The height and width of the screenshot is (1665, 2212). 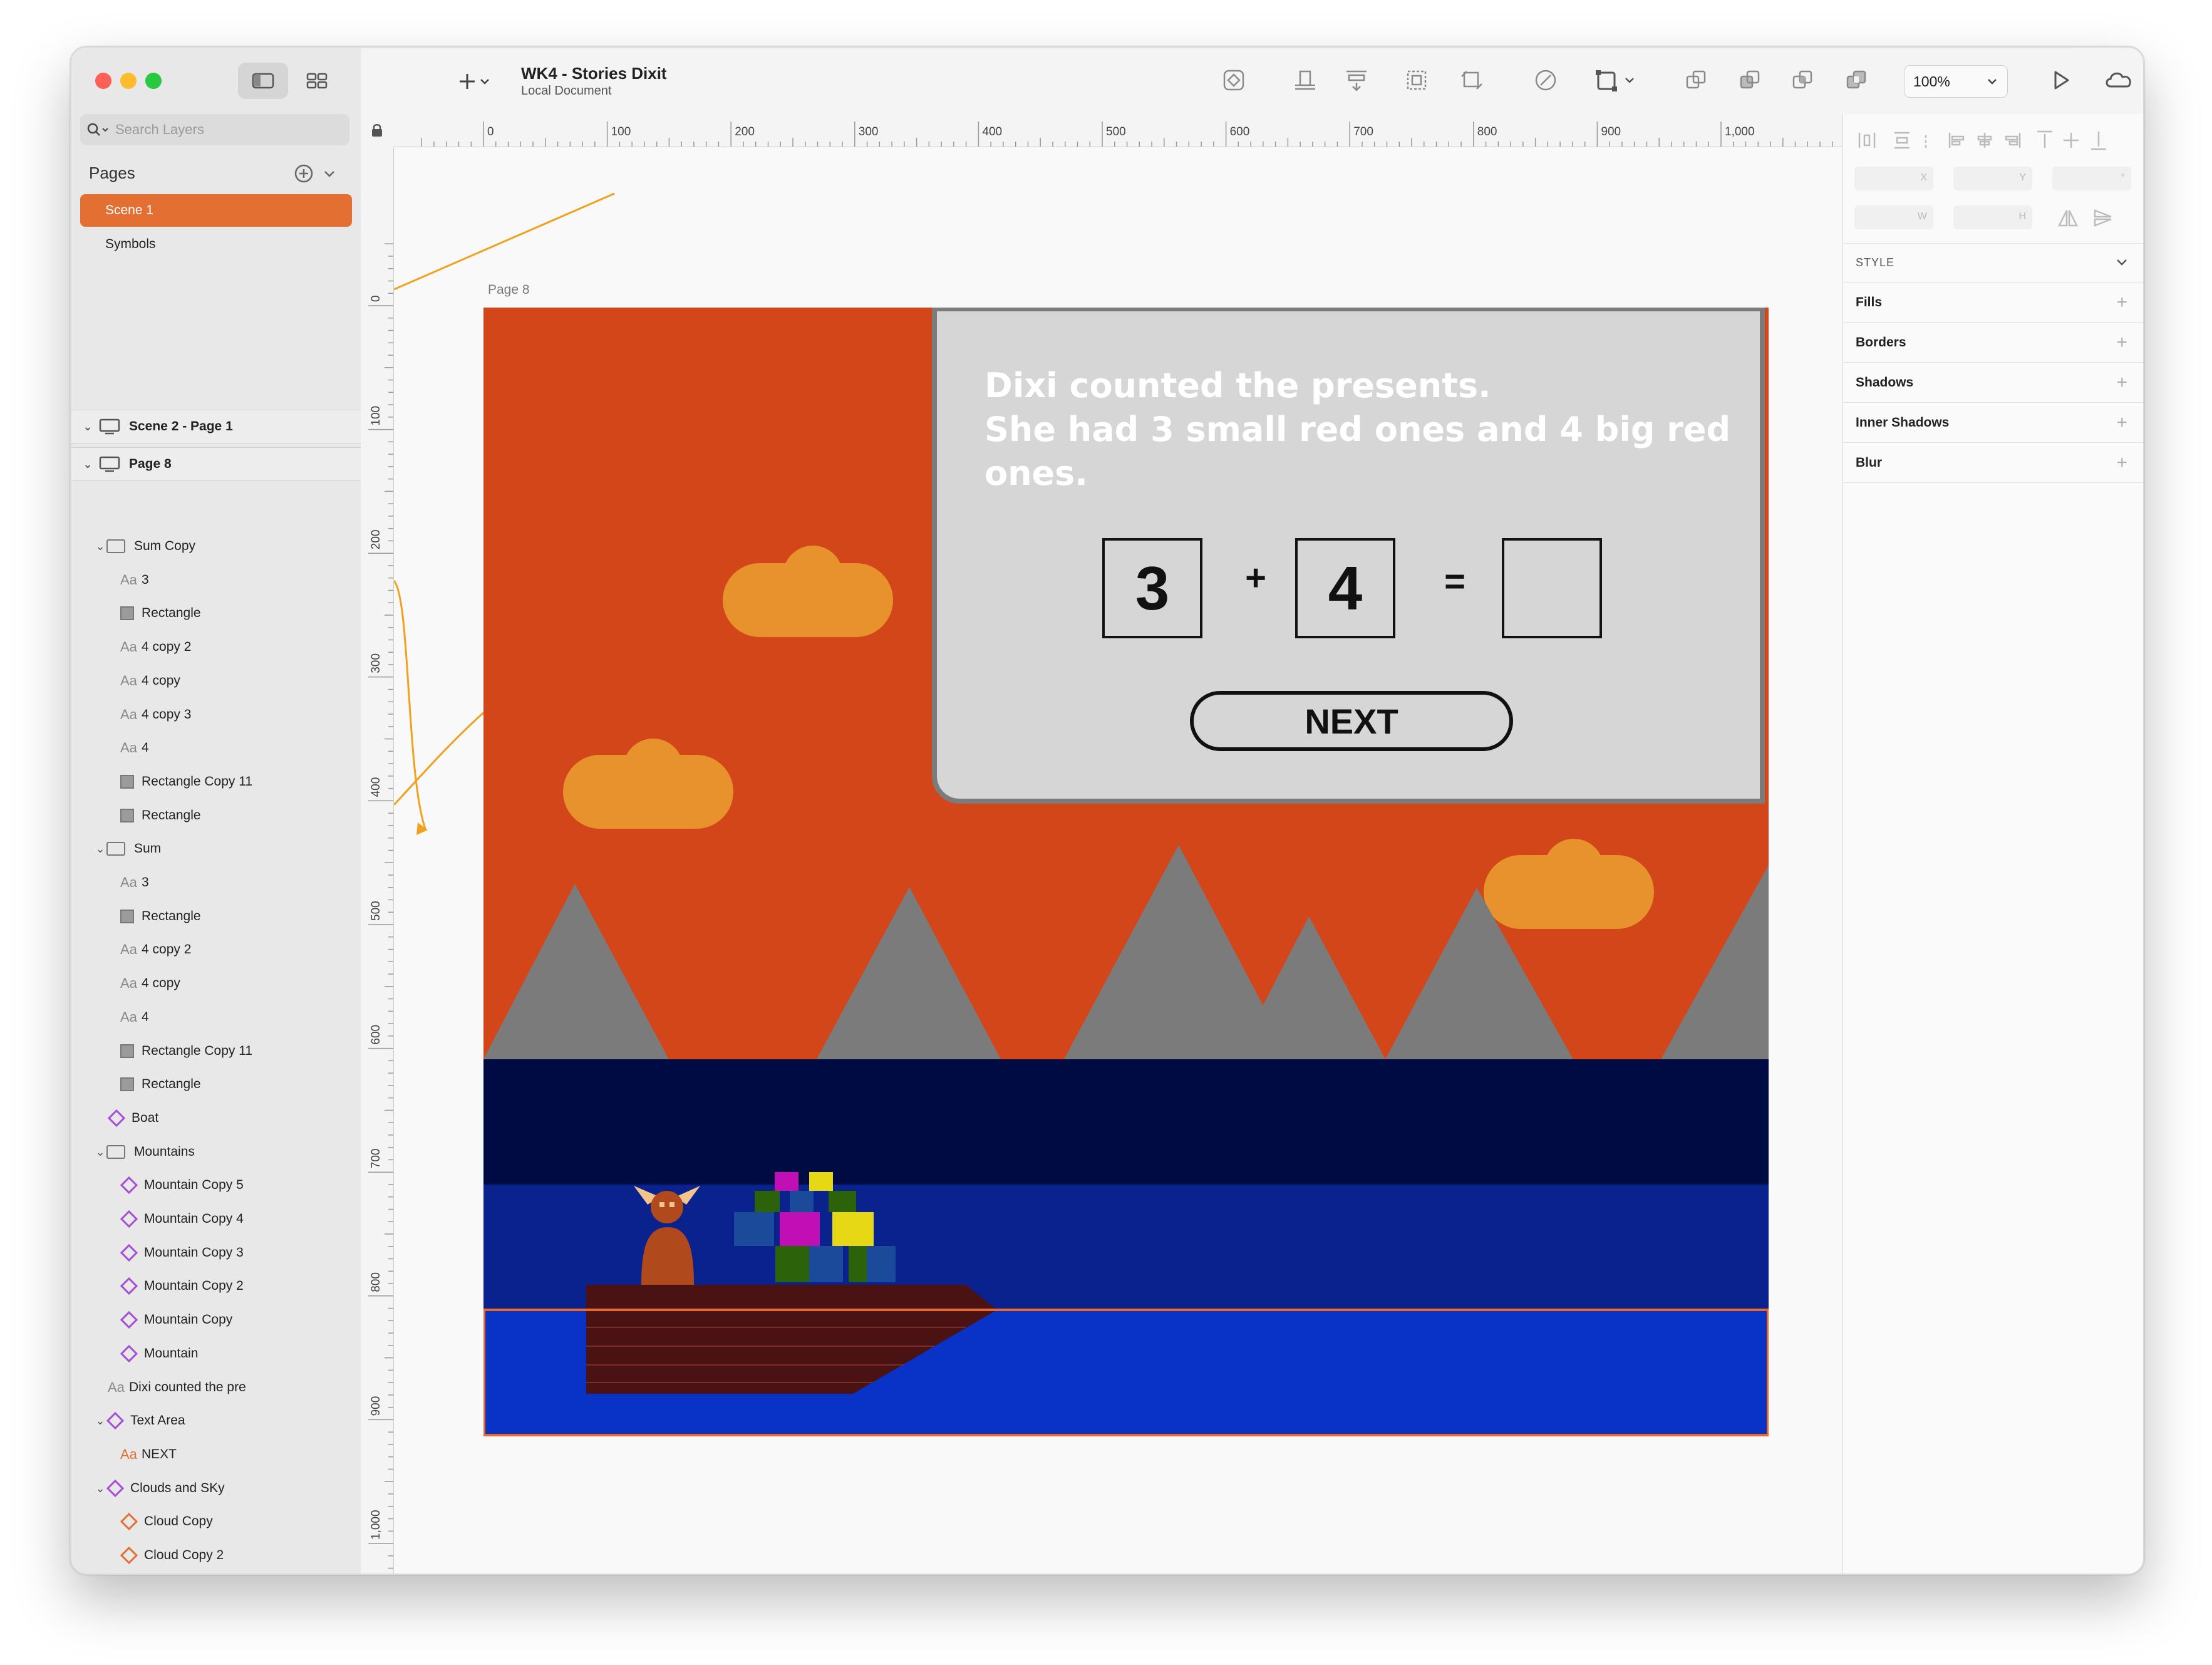 What do you see at coordinates (745, 131) in the screenshot?
I see `ruler-label: 200` at bounding box center [745, 131].